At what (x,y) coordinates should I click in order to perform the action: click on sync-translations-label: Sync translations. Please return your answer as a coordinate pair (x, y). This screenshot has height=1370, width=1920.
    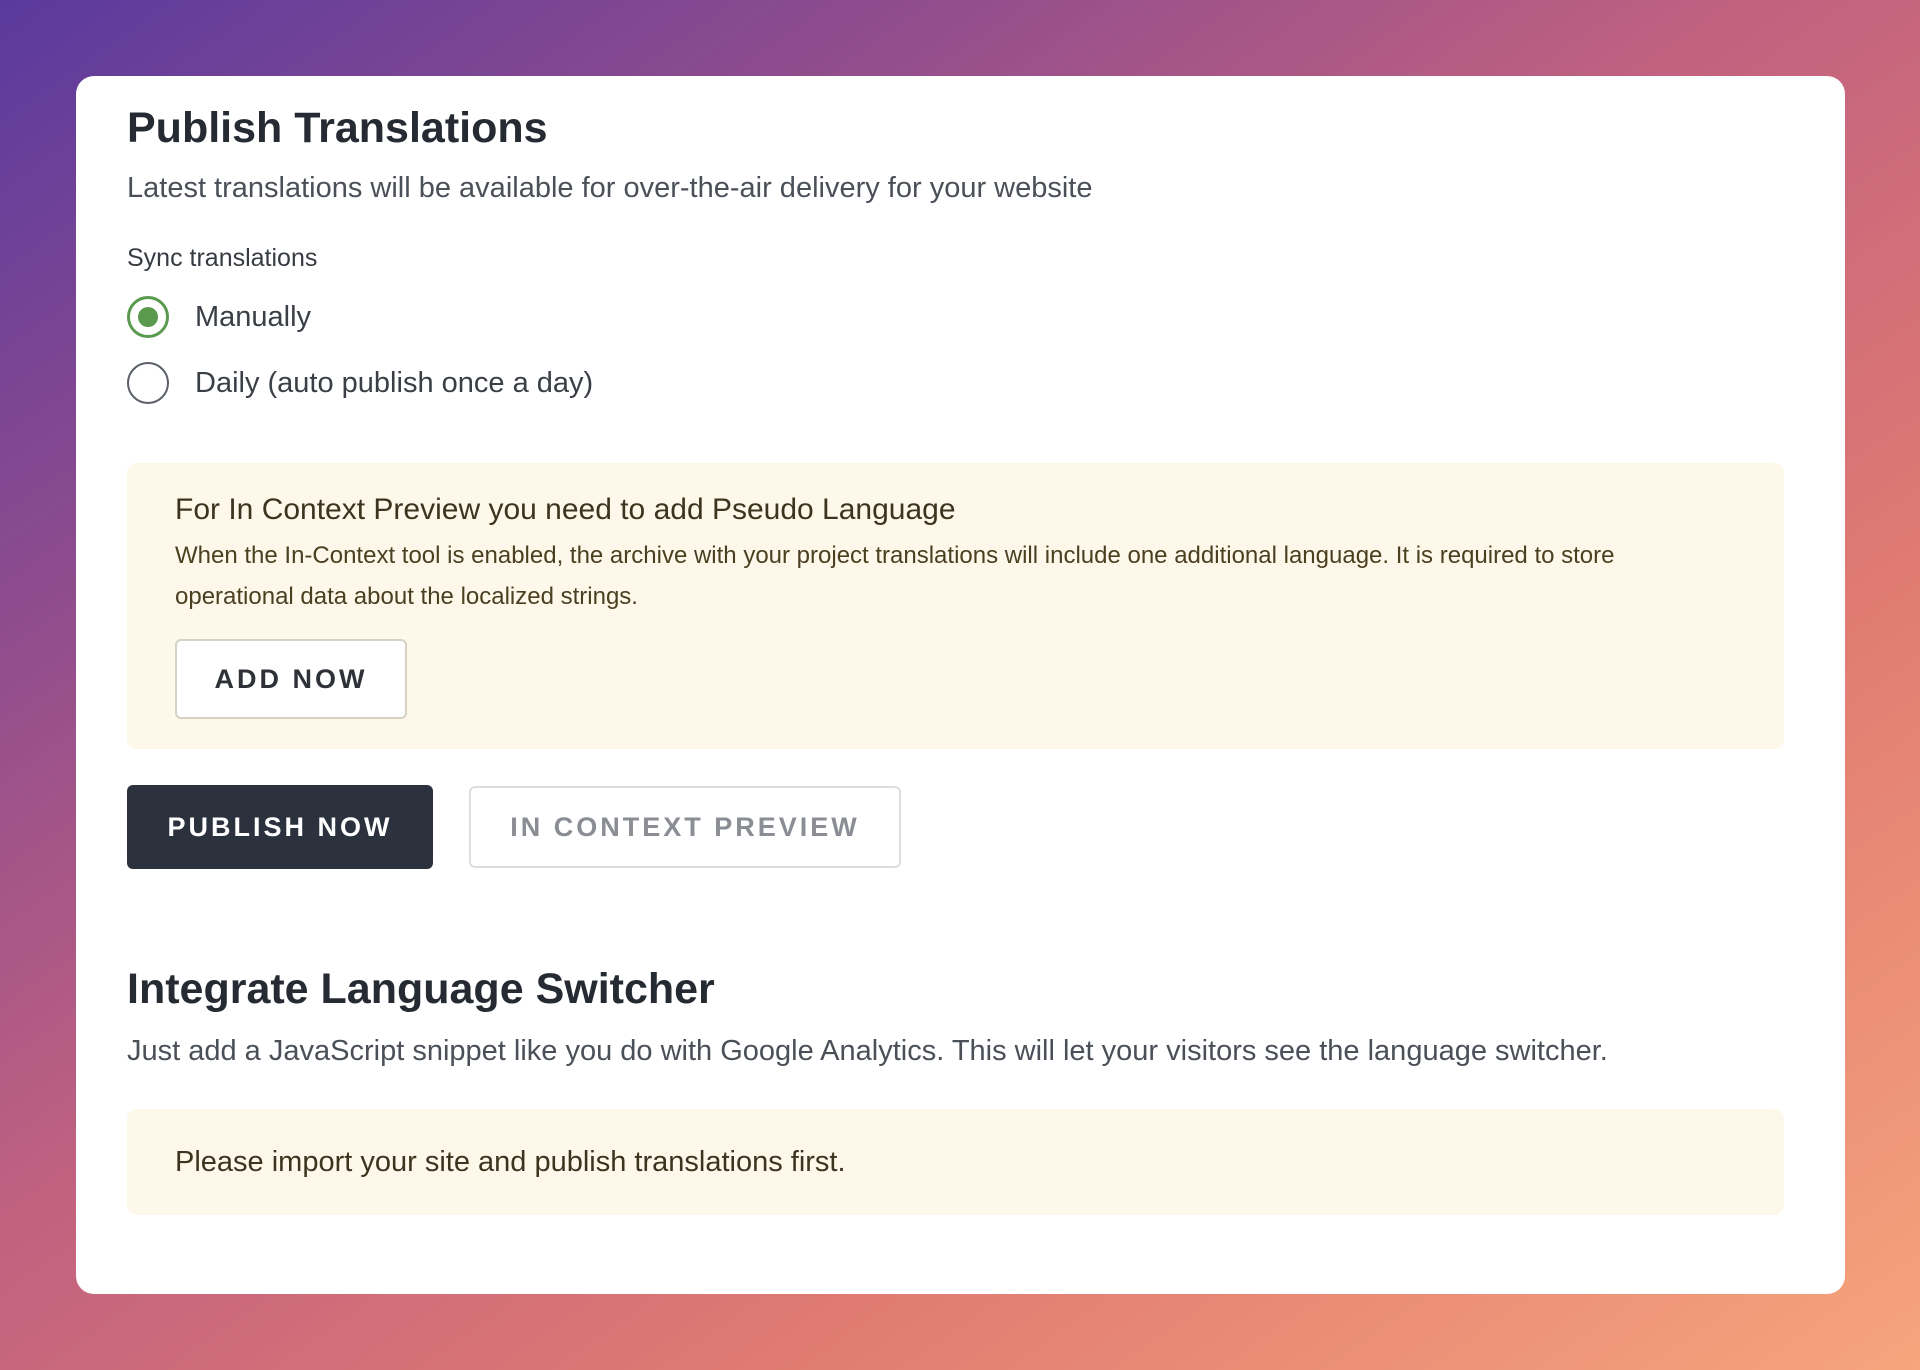
    Looking at the image, I should click on (222, 258).